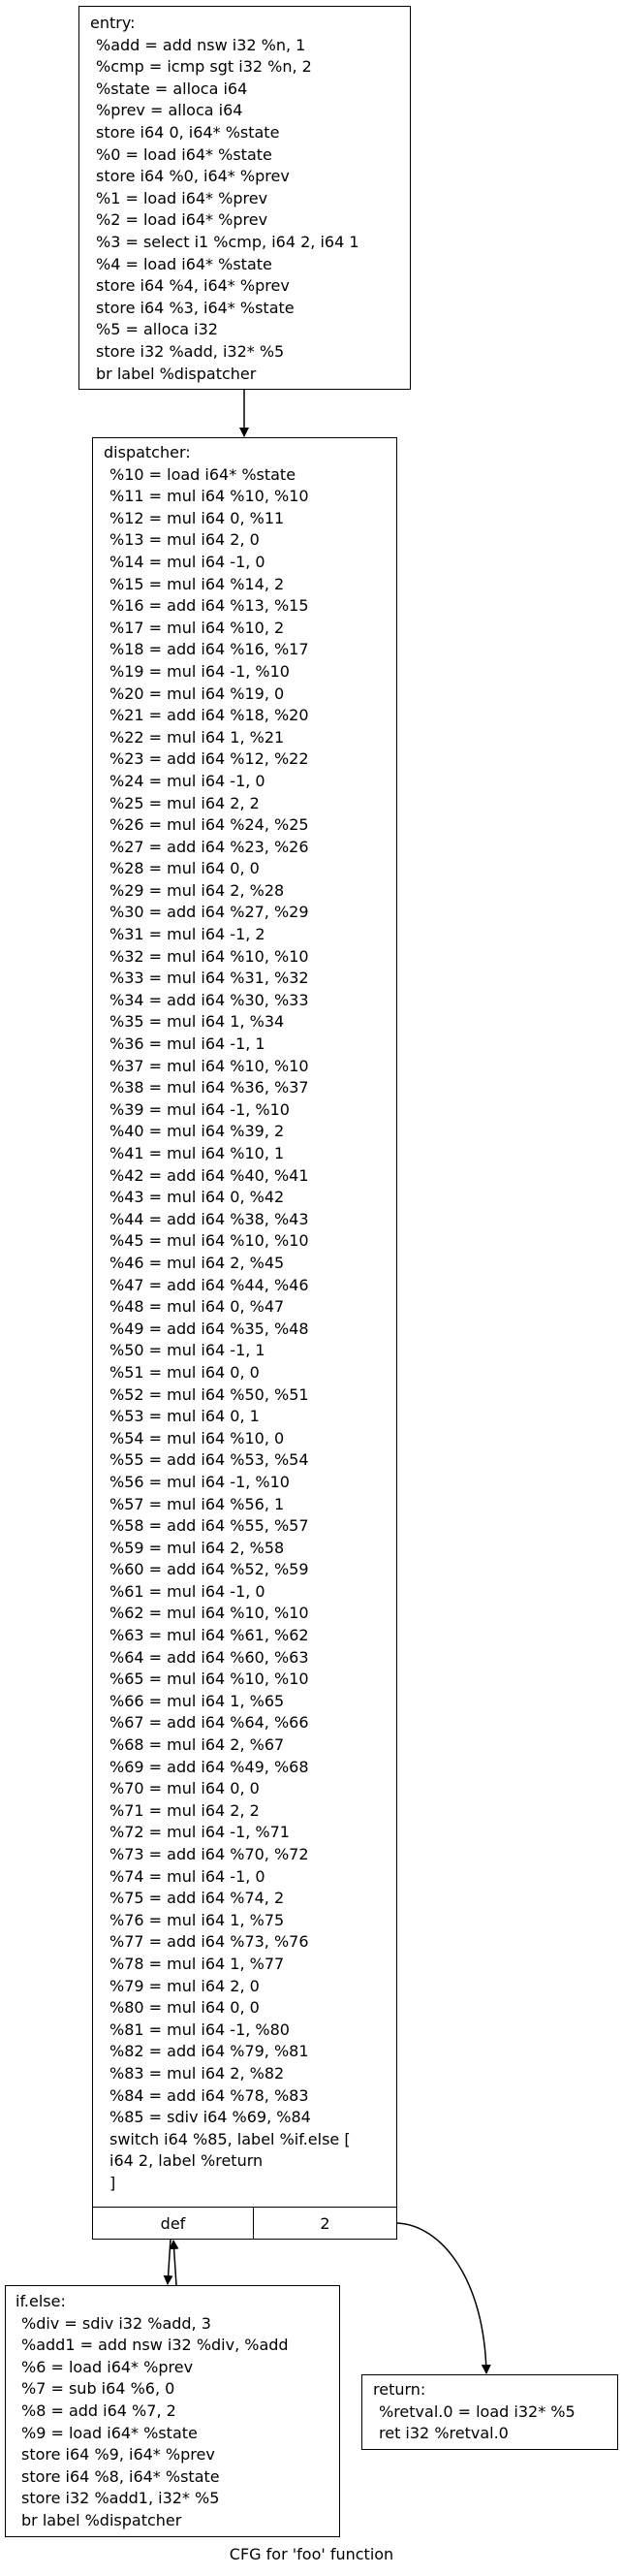 The width and height of the screenshot is (623, 2576). I want to click on instruction-line: %11 = mul i64 %10, %10, so click(209, 496).